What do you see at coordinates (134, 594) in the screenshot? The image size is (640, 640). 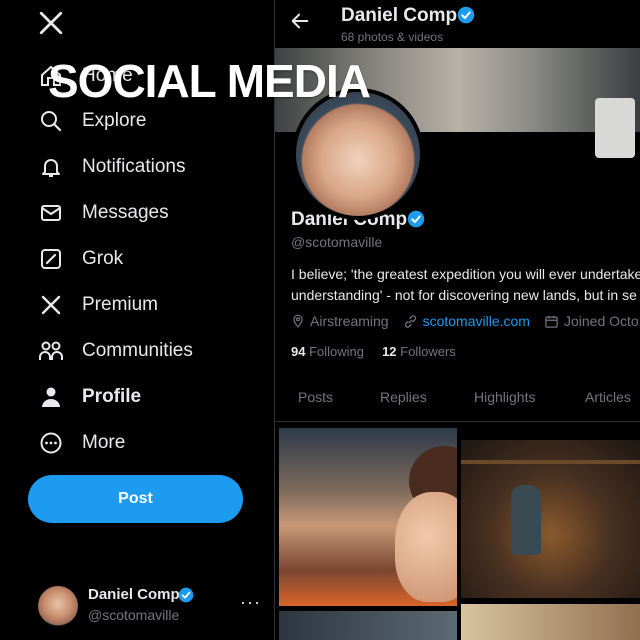 I see `account-name: Daniel Comp` at bounding box center [134, 594].